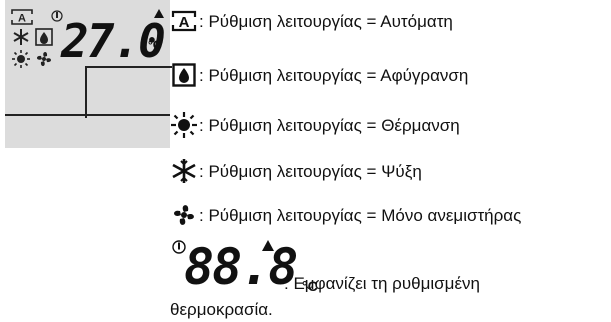  Describe the element at coordinates (44, 37) in the screenshot. I see `dry-icon` at that location.